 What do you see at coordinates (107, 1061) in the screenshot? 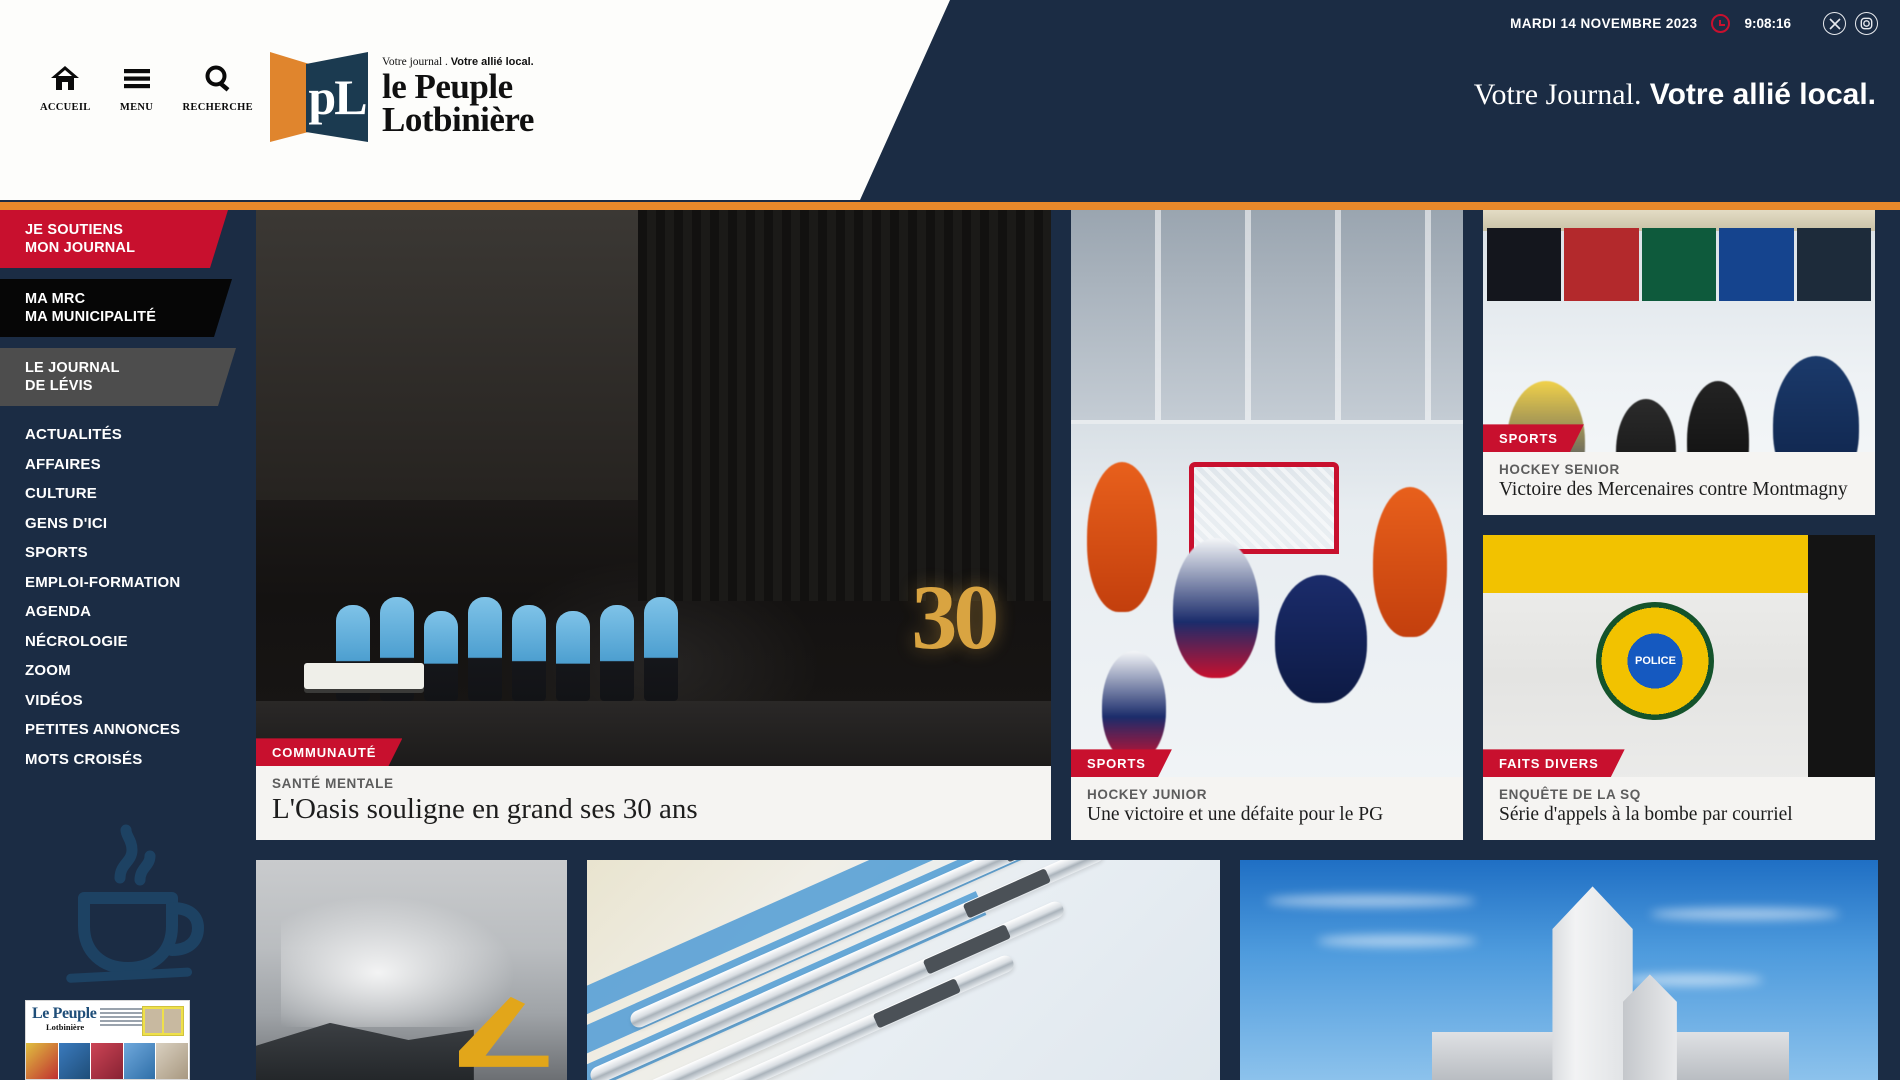
I see `paper-thumb-photos` at bounding box center [107, 1061].